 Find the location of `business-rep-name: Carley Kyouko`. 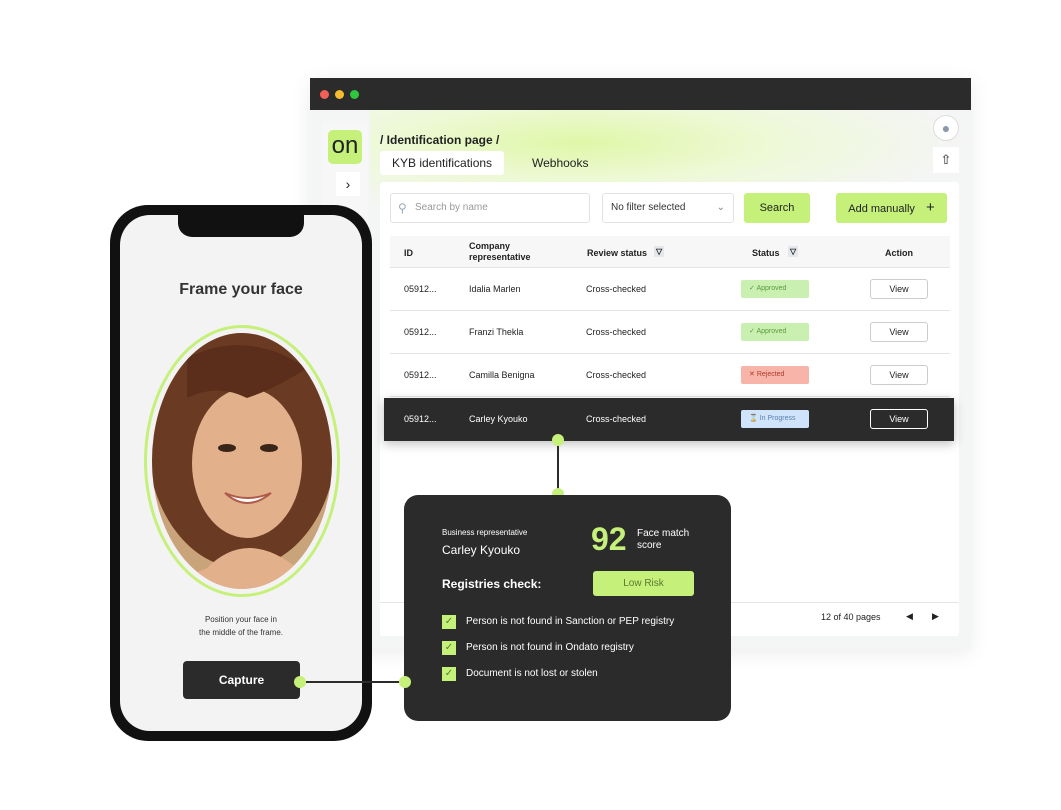

business-rep-name: Carley Kyouko is located at coordinates (481, 550).